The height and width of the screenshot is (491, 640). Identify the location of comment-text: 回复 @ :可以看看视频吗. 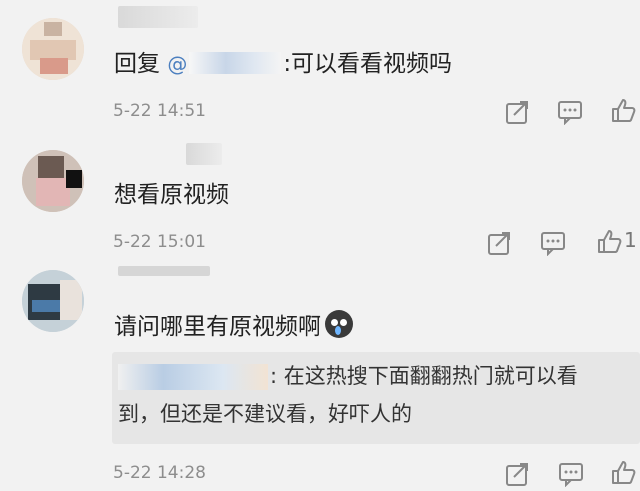
(283, 64).